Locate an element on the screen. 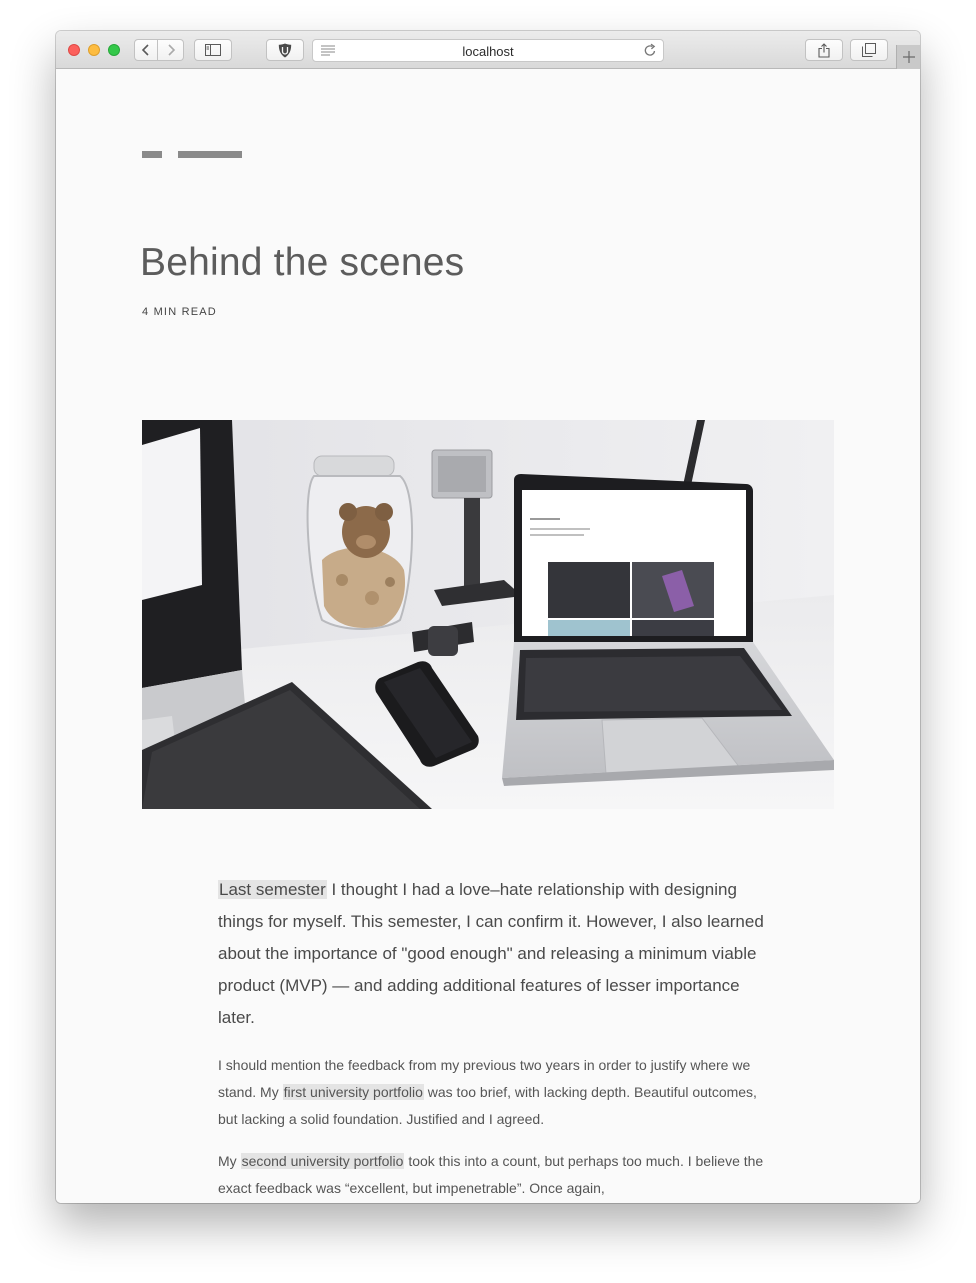 The height and width of the screenshot is (1283, 976). link-last-semester: Last semester is located at coordinates (272, 889).